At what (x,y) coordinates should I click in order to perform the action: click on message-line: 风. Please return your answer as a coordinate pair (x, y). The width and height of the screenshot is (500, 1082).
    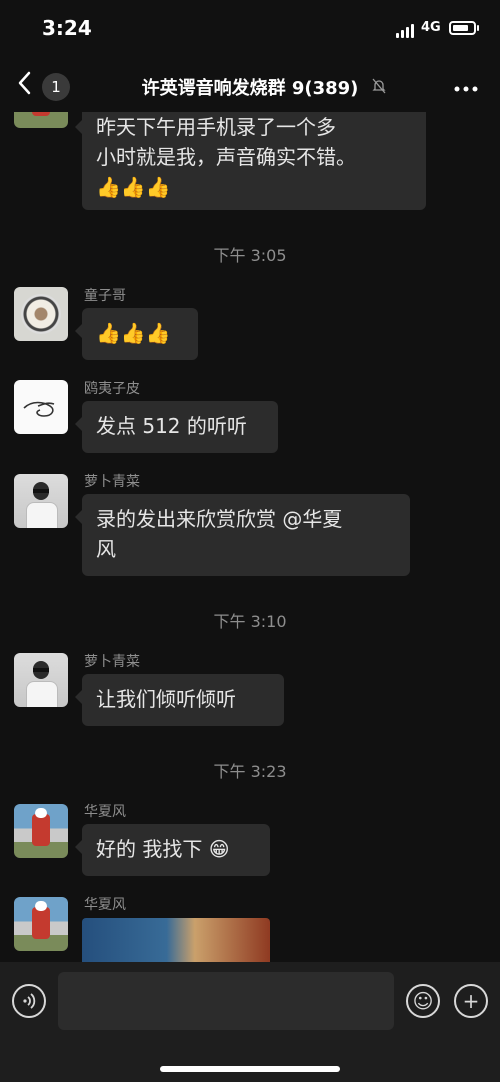
    Looking at the image, I should click on (106, 549).